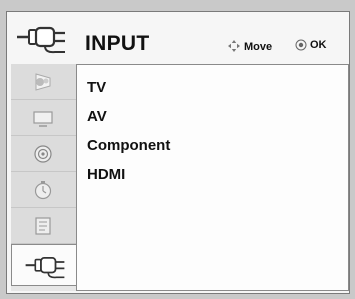 Image resolution: width=355 pixels, height=299 pixels. I want to click on input-option-av: AV, so click(128, 116).